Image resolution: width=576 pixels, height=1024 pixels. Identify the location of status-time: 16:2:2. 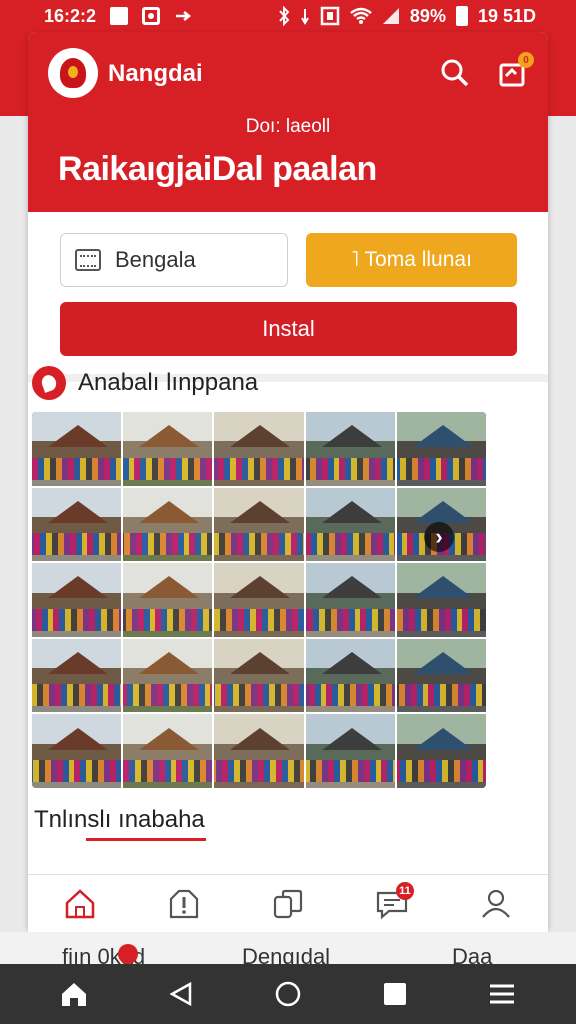
(70, 15).